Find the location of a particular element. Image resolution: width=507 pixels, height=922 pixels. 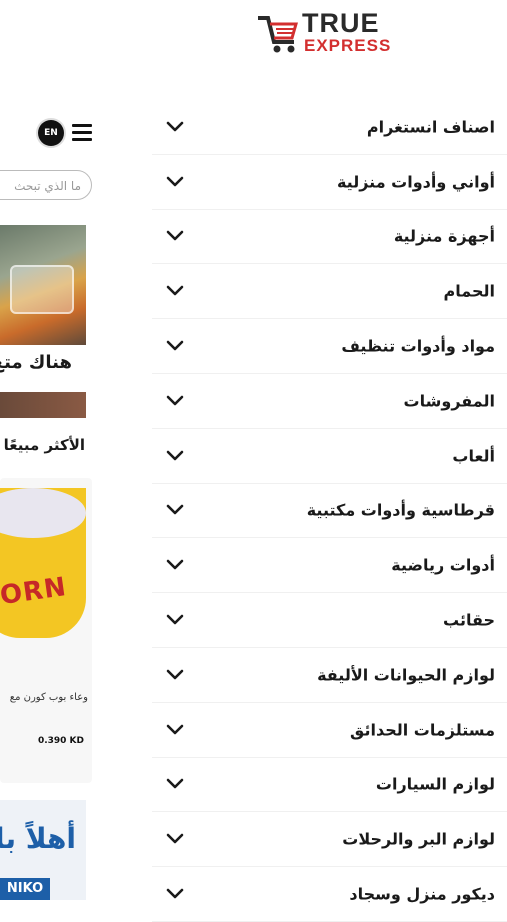

language-toggle-button: EN is located at coordinates (51, 133).